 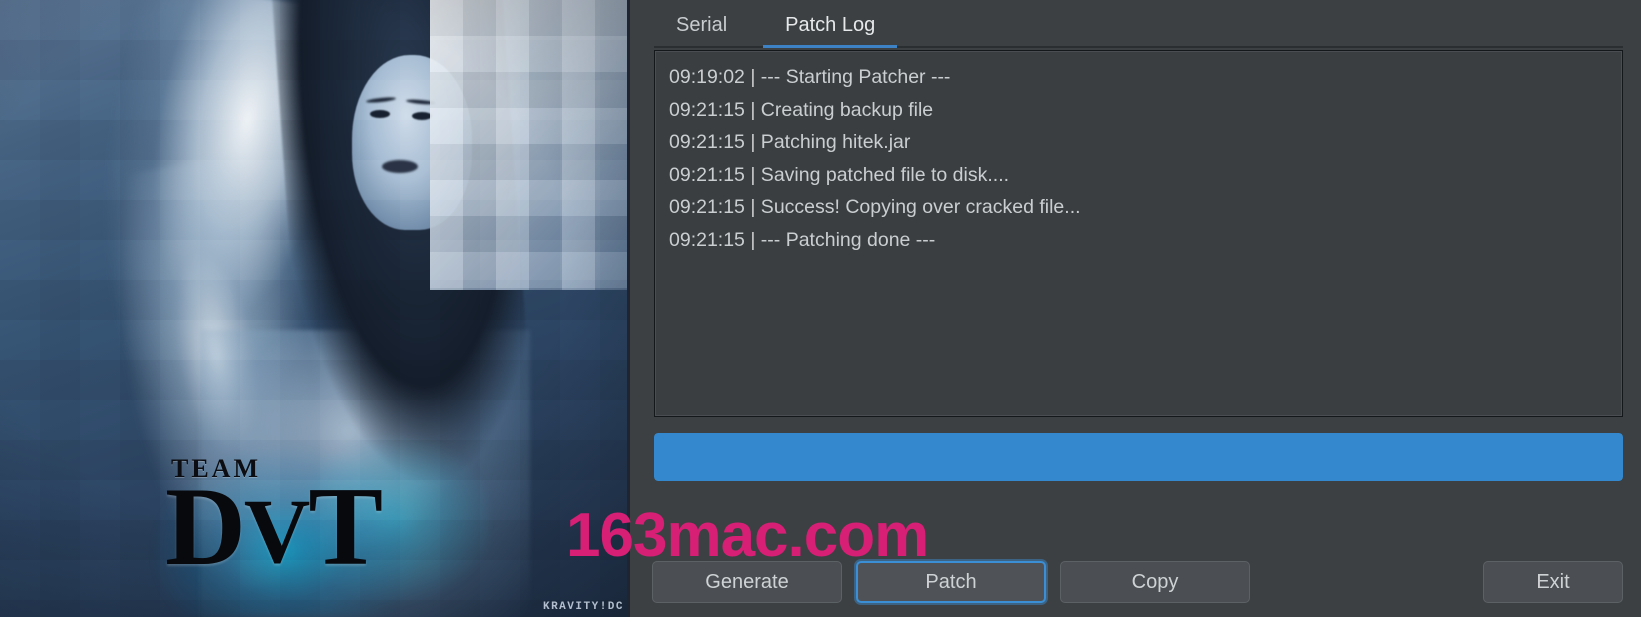 I want to click on exit-button: Exit, so click(x=1553, y=582).